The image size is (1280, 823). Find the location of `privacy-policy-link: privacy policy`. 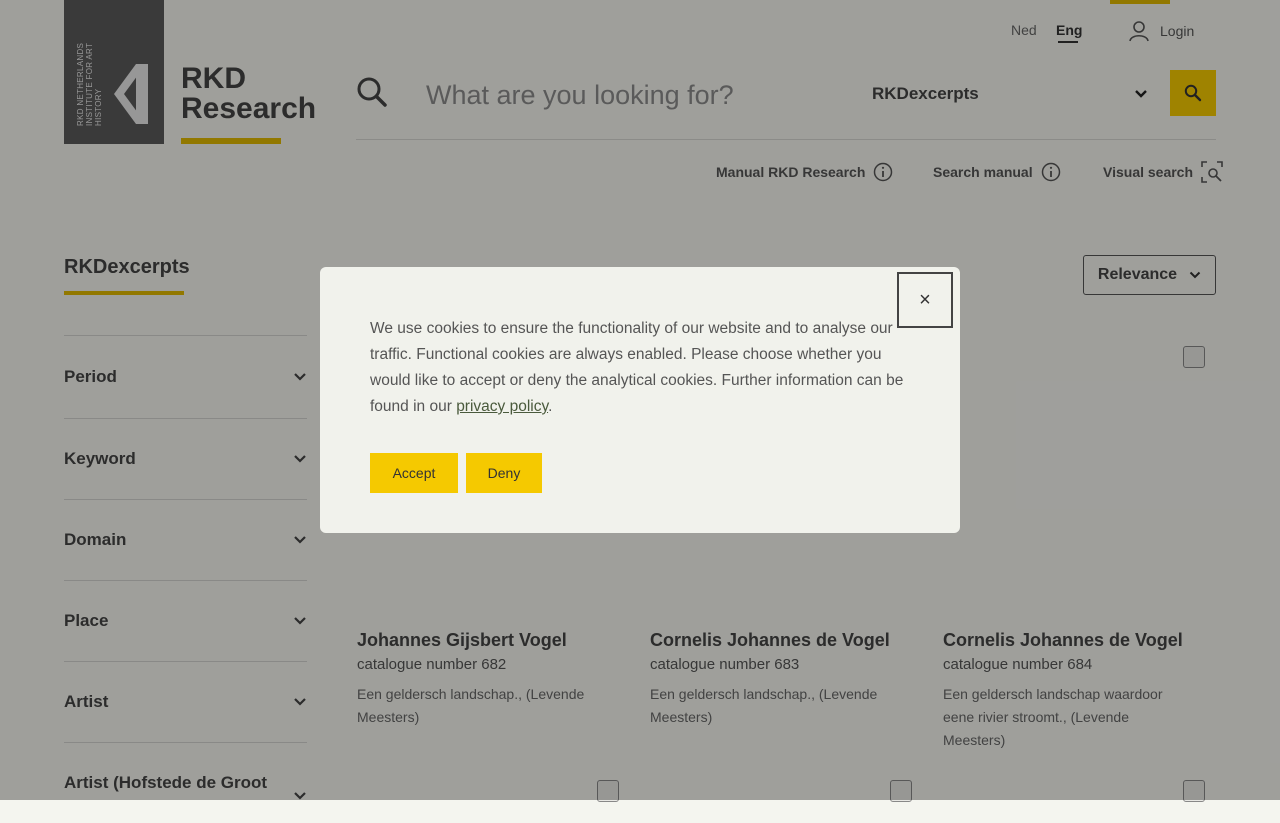

privacy-policy-link: privacy policy is located at coordinates (502, 406).